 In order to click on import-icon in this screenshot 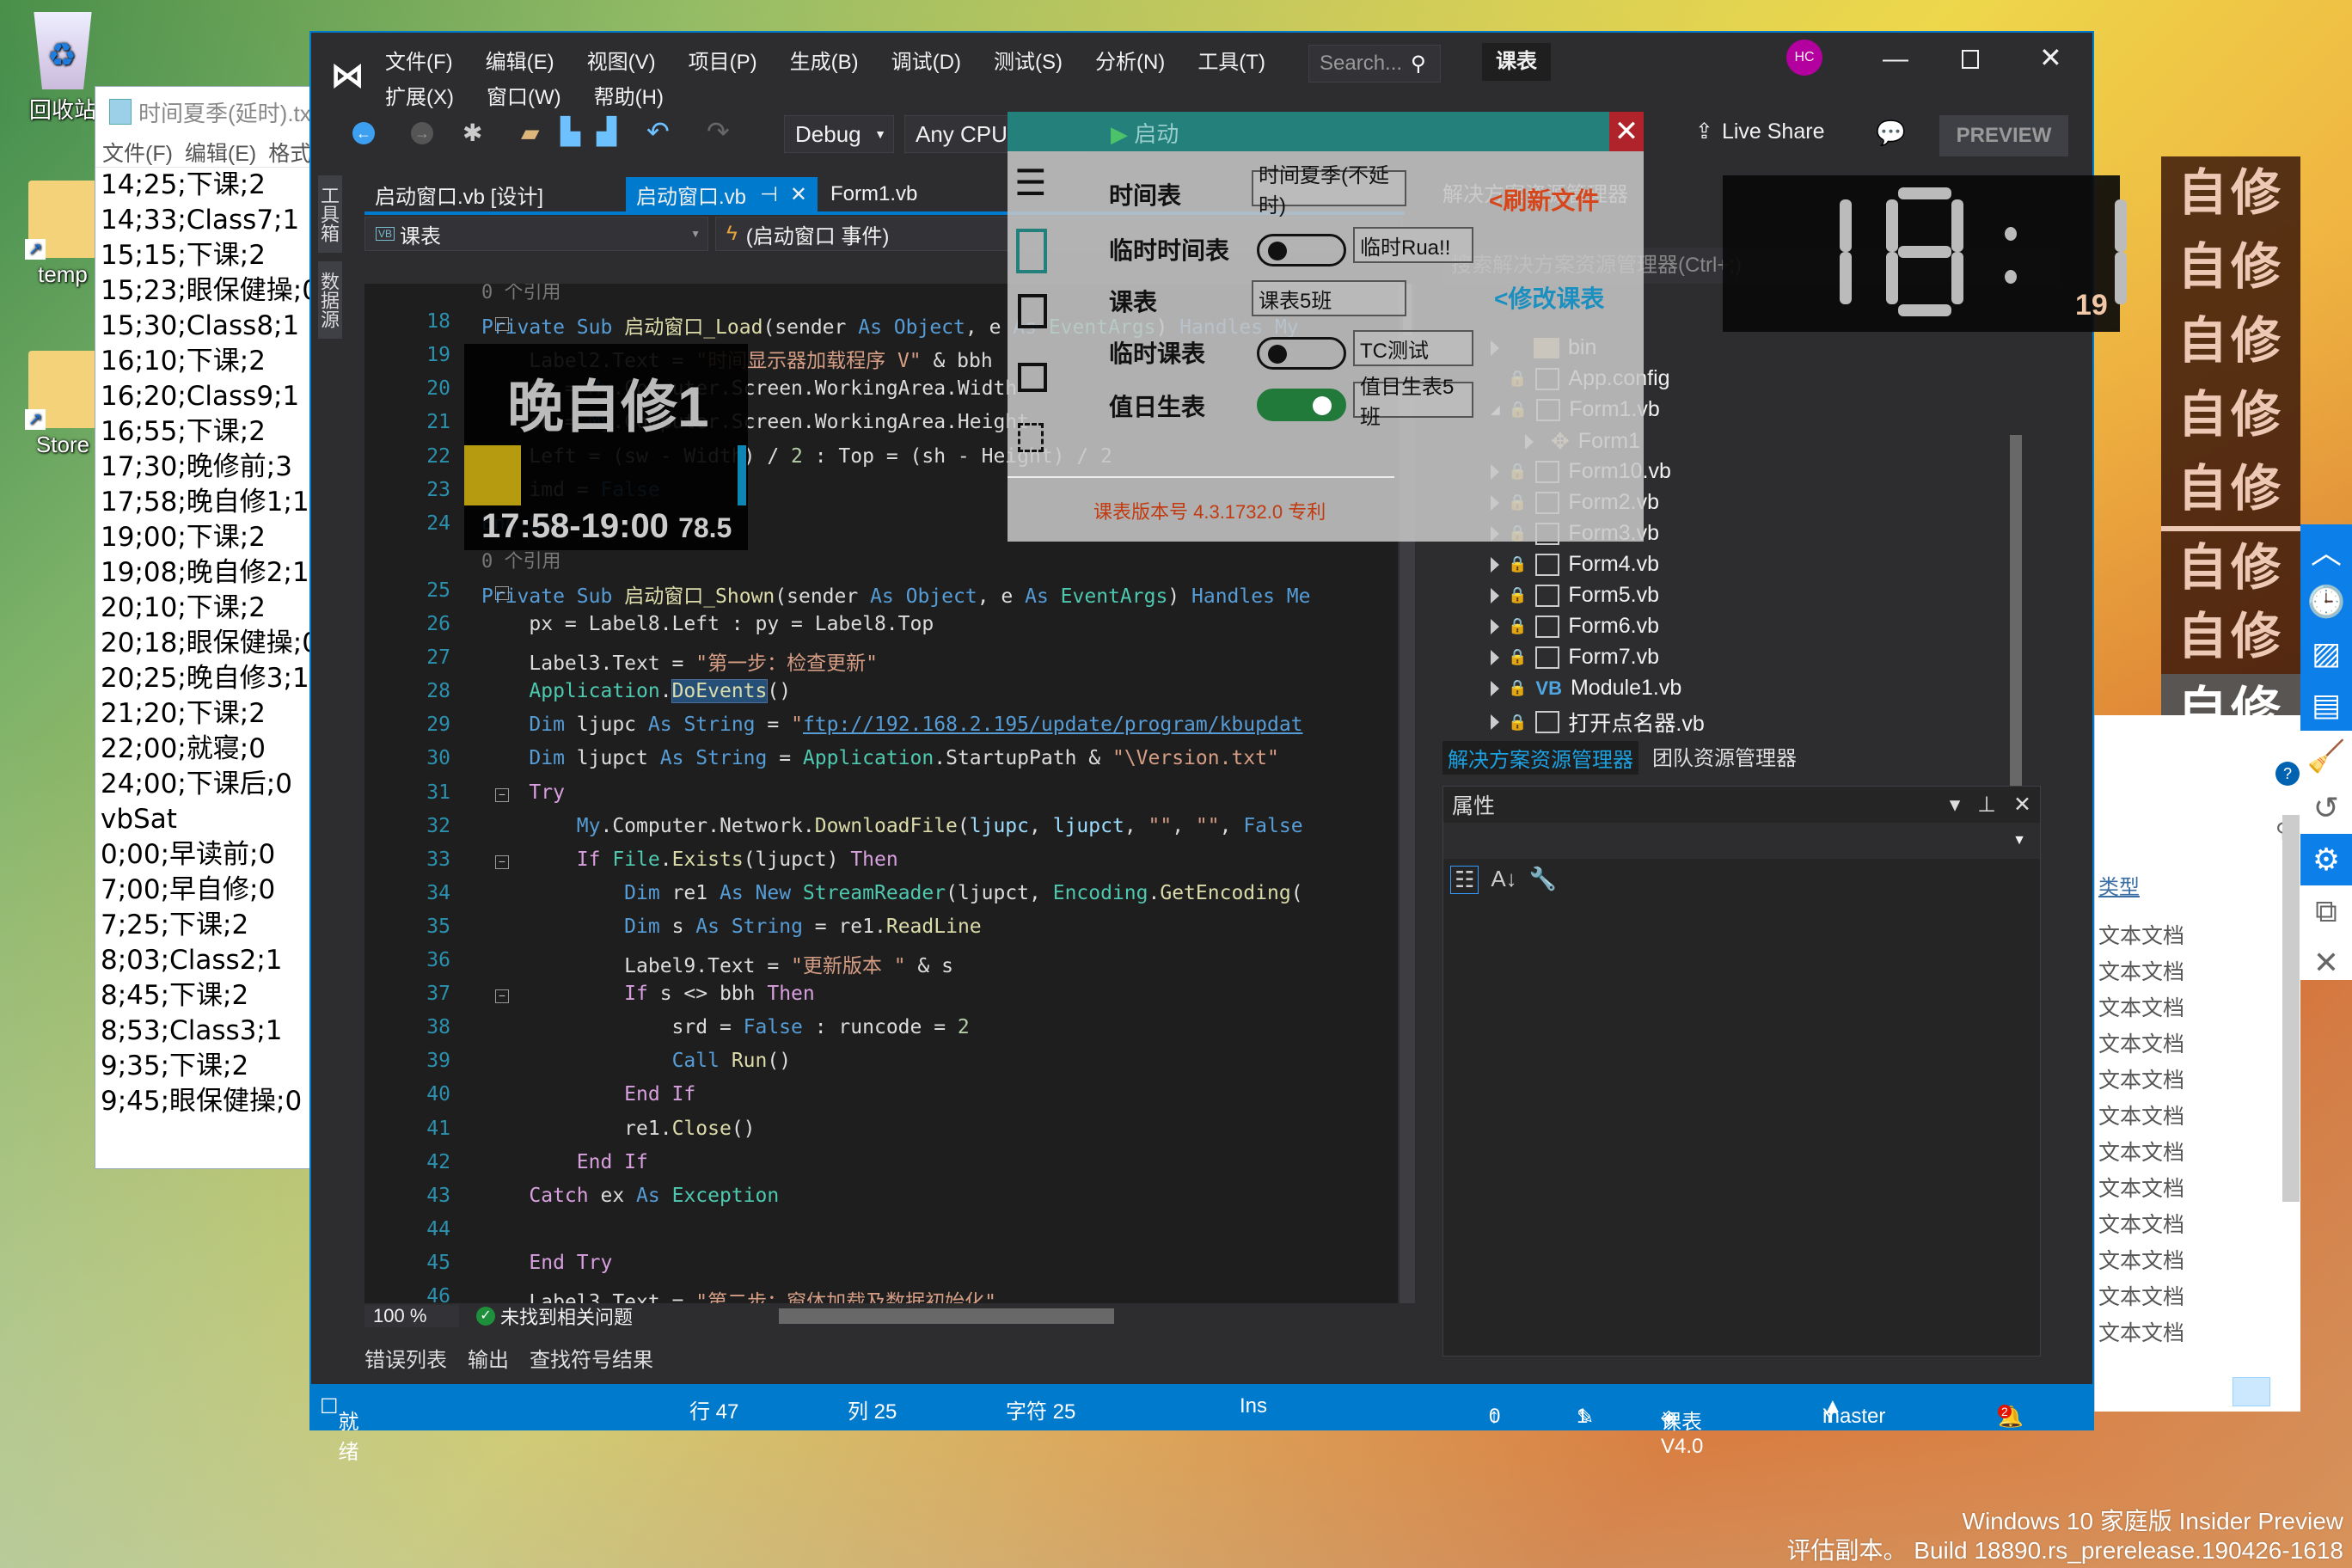, I will do `click(1031, 437)`.